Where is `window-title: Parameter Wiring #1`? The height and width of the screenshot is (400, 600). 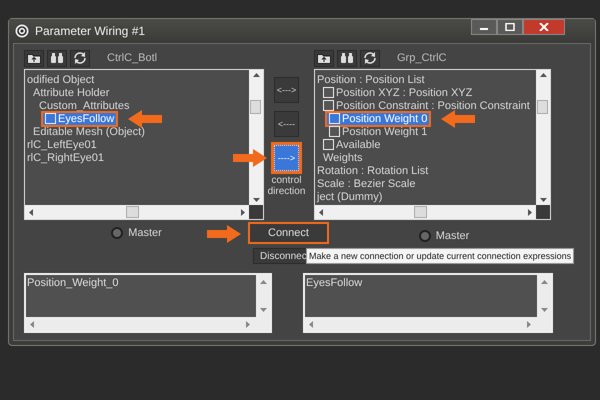
window-title: Parameter Wiring #1 is located at coordinates (90, 31).